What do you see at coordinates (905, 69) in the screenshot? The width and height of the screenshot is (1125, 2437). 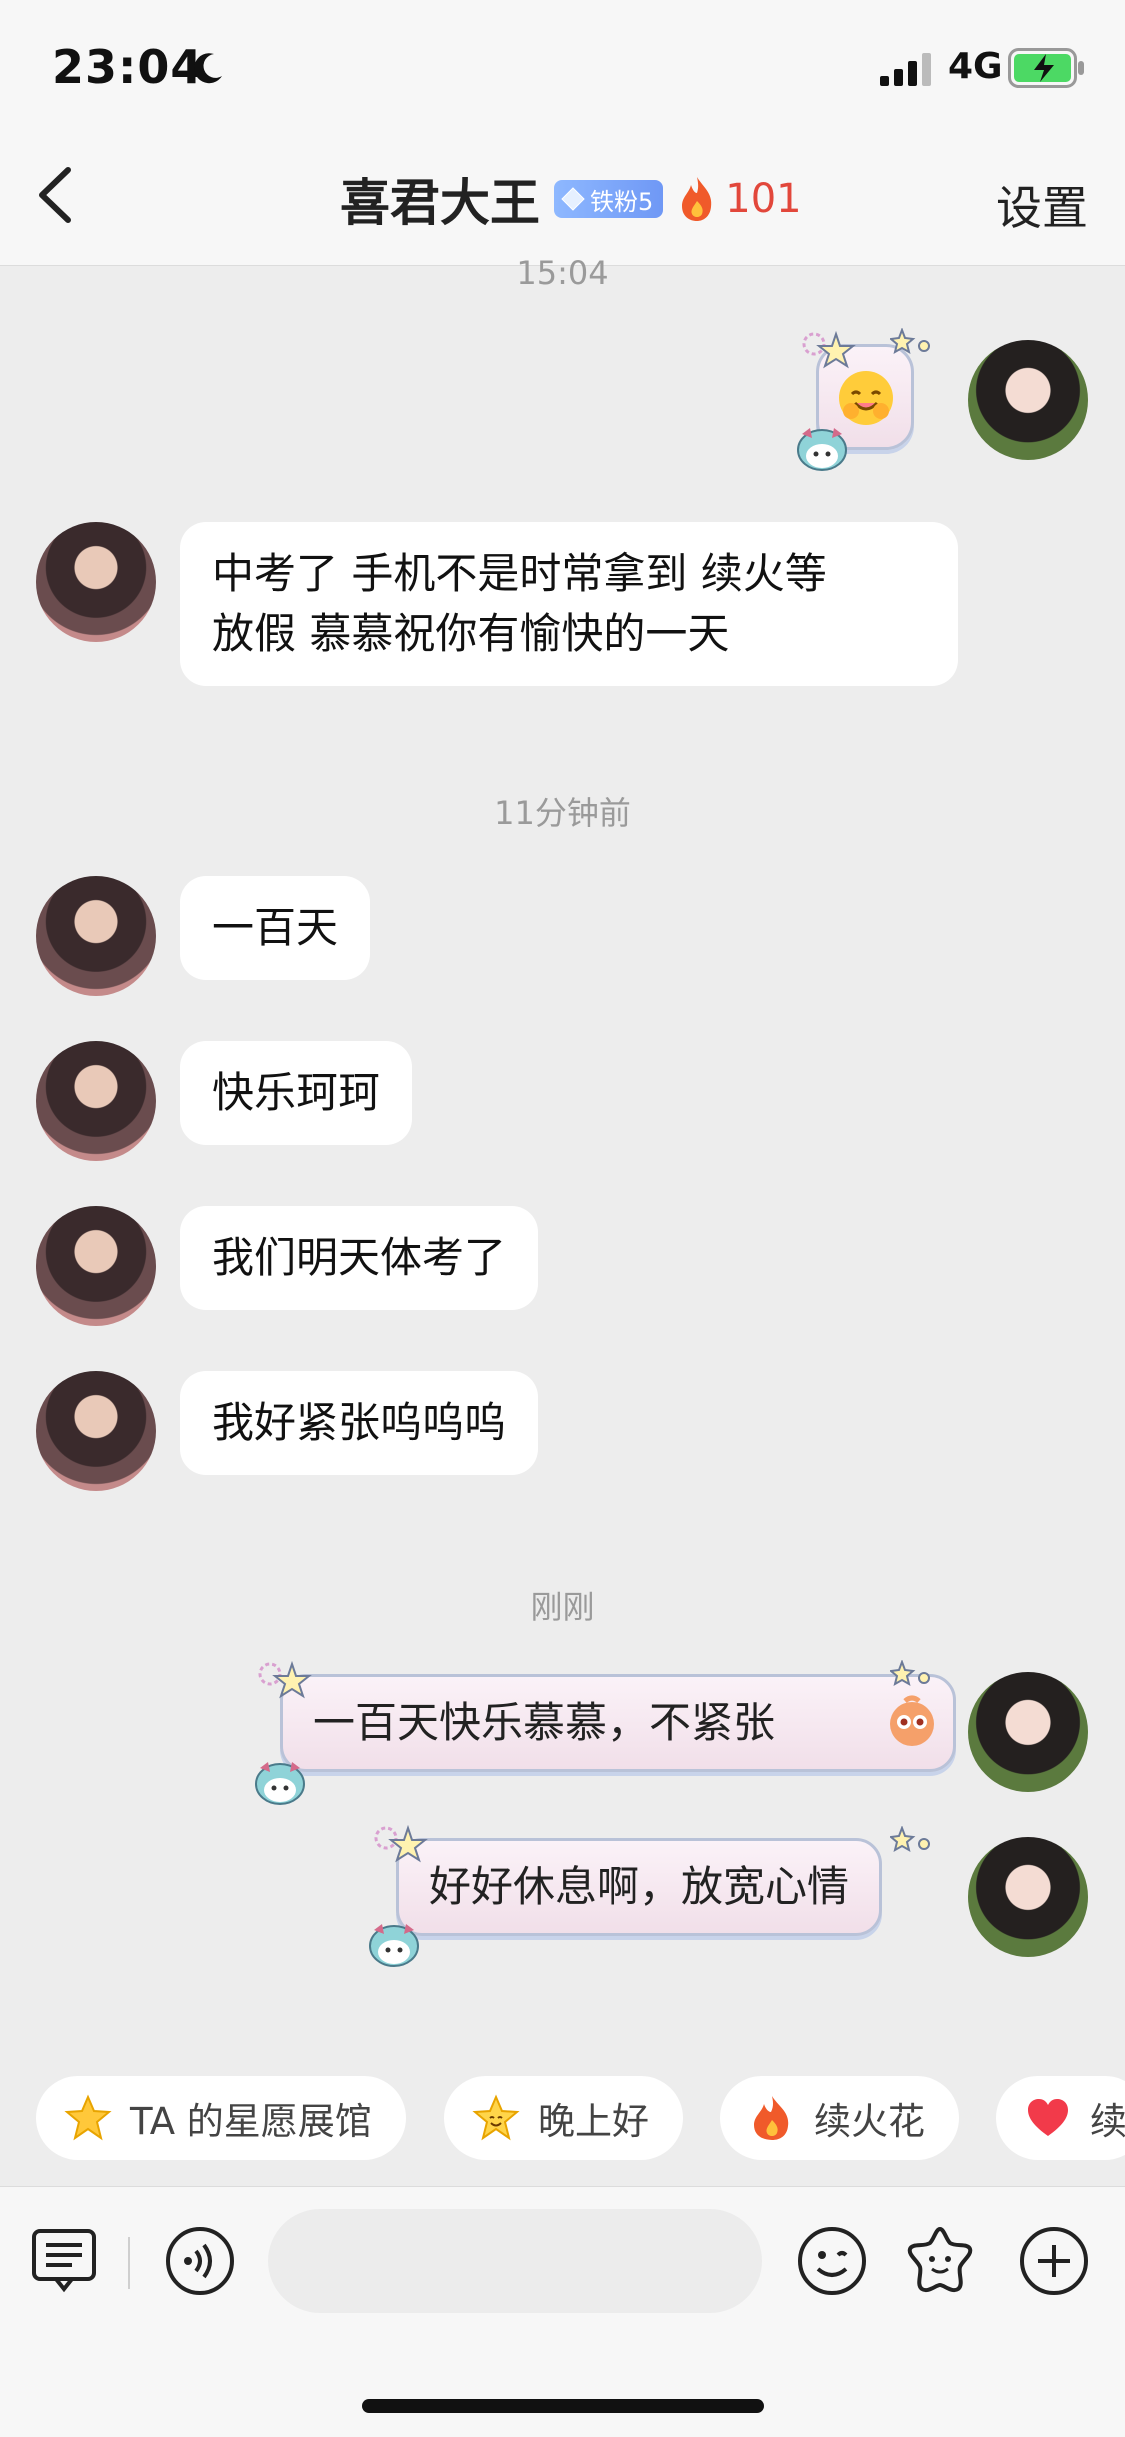 I see `signal-icon` at bounding box center [905, 69].